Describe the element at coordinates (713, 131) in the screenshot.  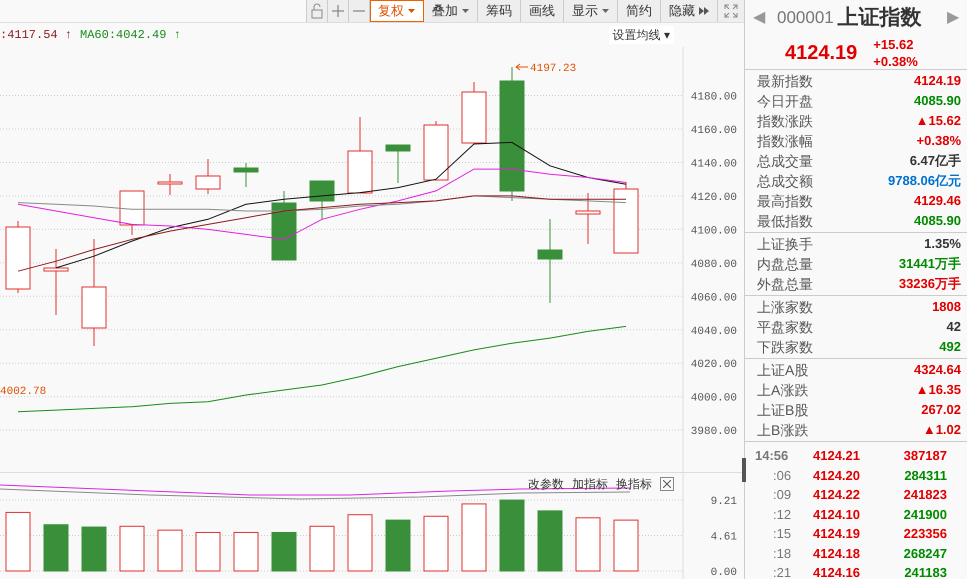
I see `axis-label: 4160.00` at that location.